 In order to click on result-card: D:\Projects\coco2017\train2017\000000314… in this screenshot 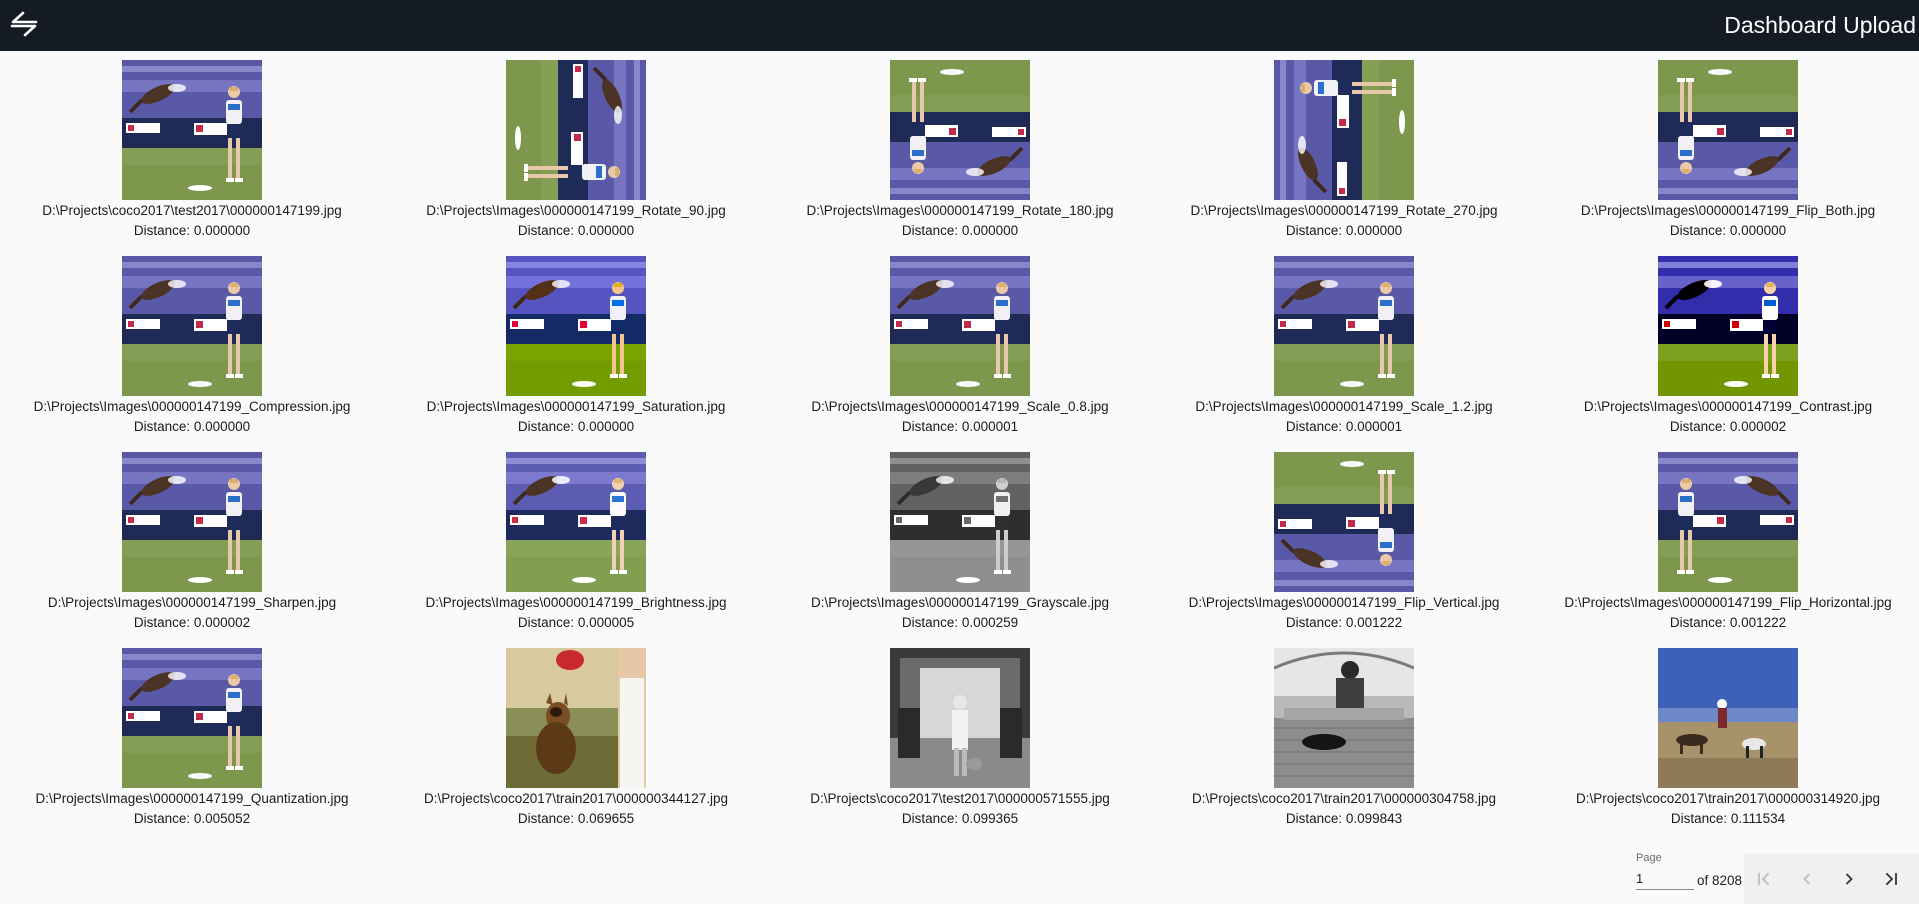, I will do `click(1727, 737)`.